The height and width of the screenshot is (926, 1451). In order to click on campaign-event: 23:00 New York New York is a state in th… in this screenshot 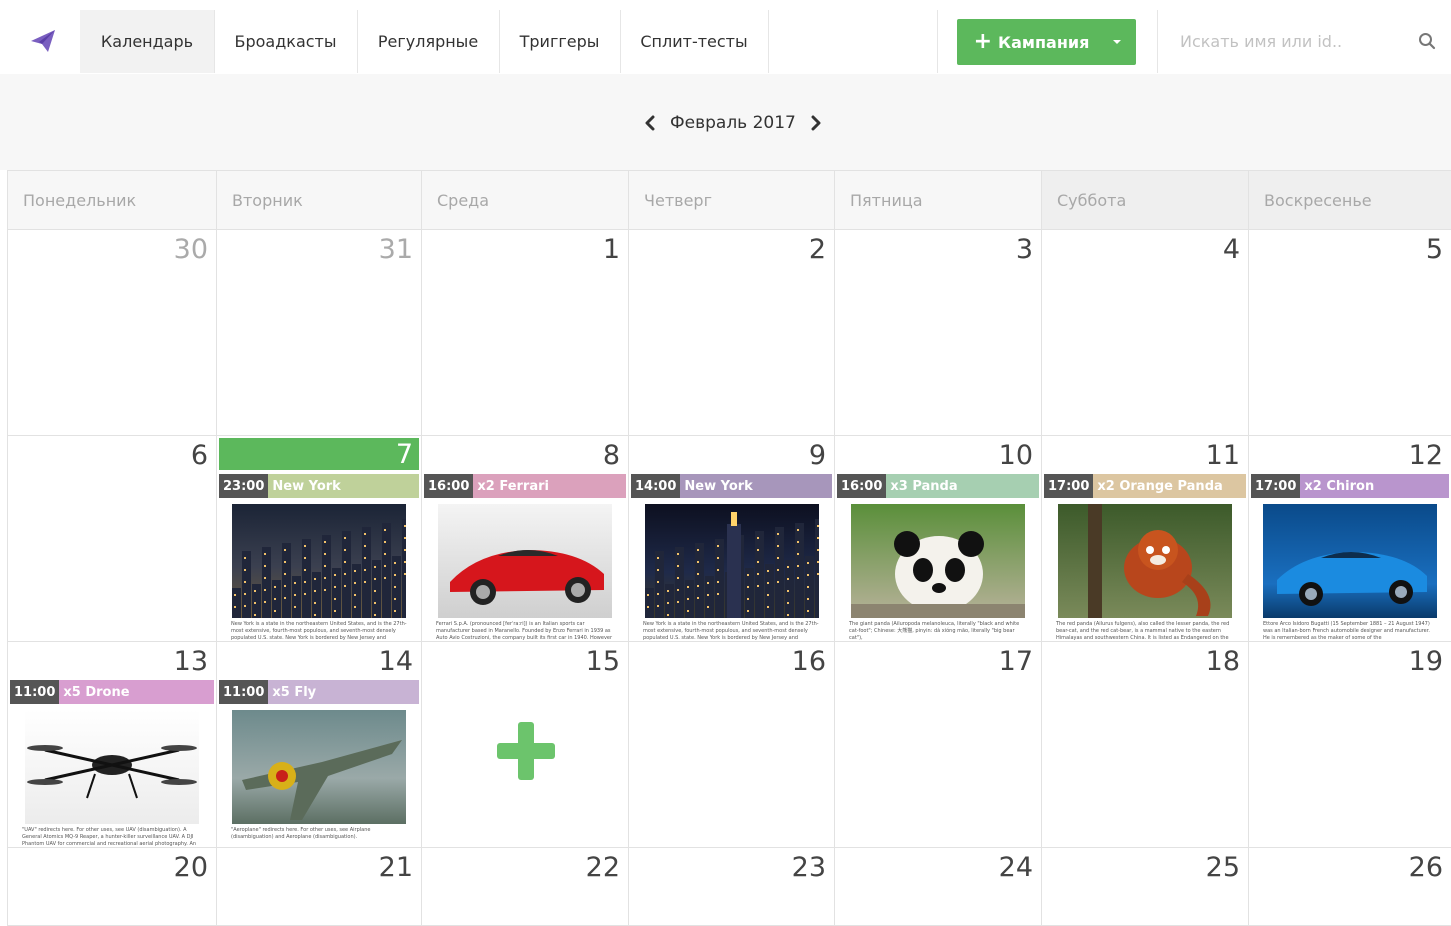, I will do `click(319, 557)`.